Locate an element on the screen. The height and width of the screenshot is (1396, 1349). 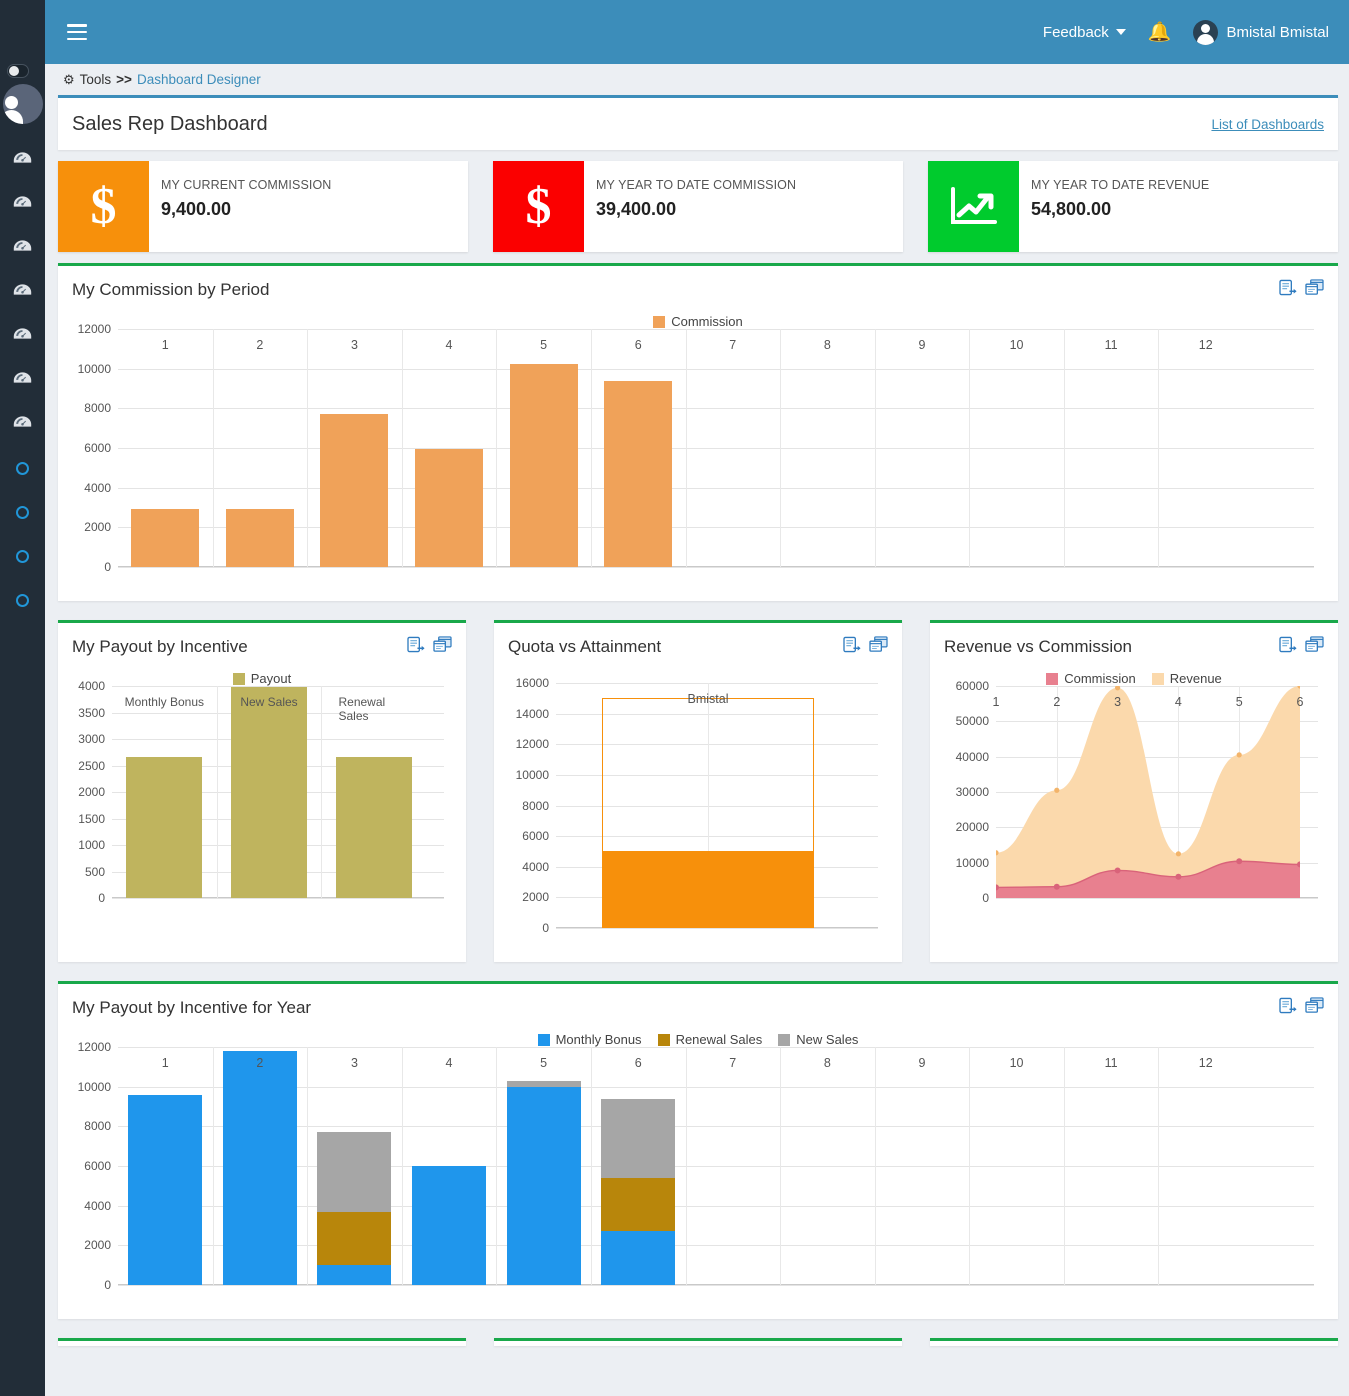
legend-item: Payout is located at coordinates (262, 678).